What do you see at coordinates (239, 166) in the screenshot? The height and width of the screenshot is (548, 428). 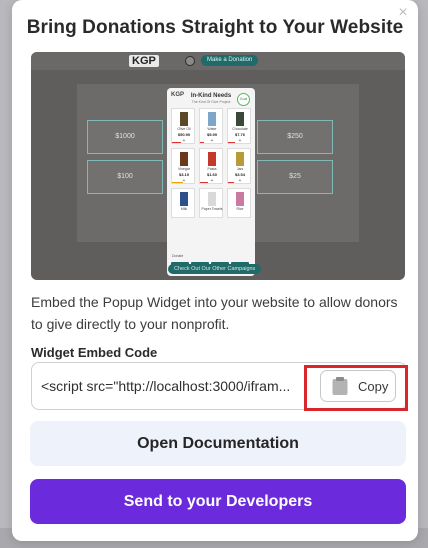 I see `widget-item: Jars $3.54 +` at bounding box center [239, 166].